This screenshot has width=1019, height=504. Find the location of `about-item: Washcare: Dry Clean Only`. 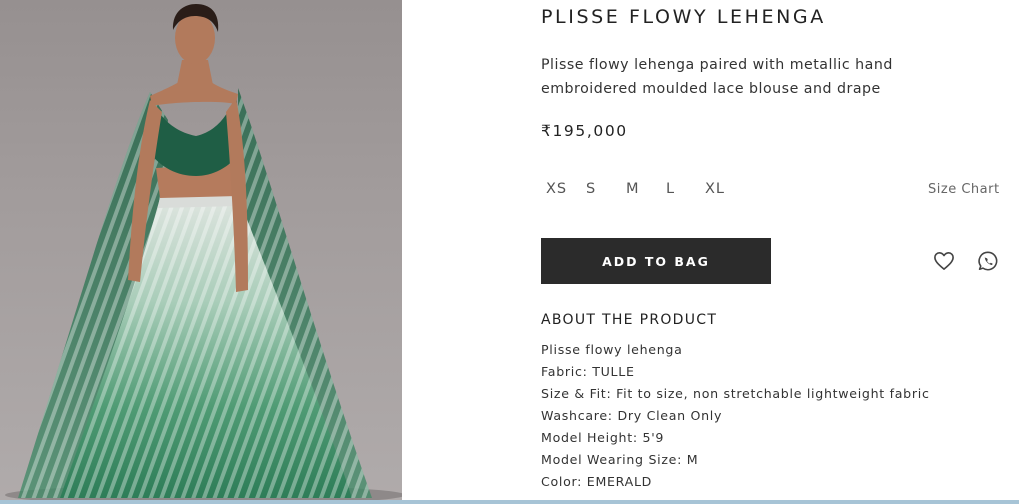

about-item: Washcare: Dry Clean Only is located at coordinates (632, 415).